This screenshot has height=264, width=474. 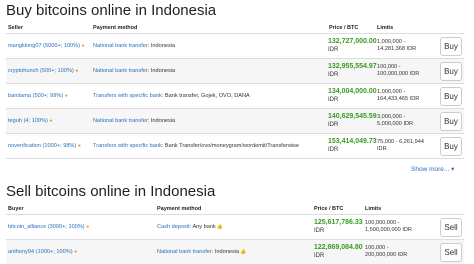 What do you see at coordinates (385, 28) in the screenshot?
I see `buy-header-limits: Limits` at bounding box center [385, 28].